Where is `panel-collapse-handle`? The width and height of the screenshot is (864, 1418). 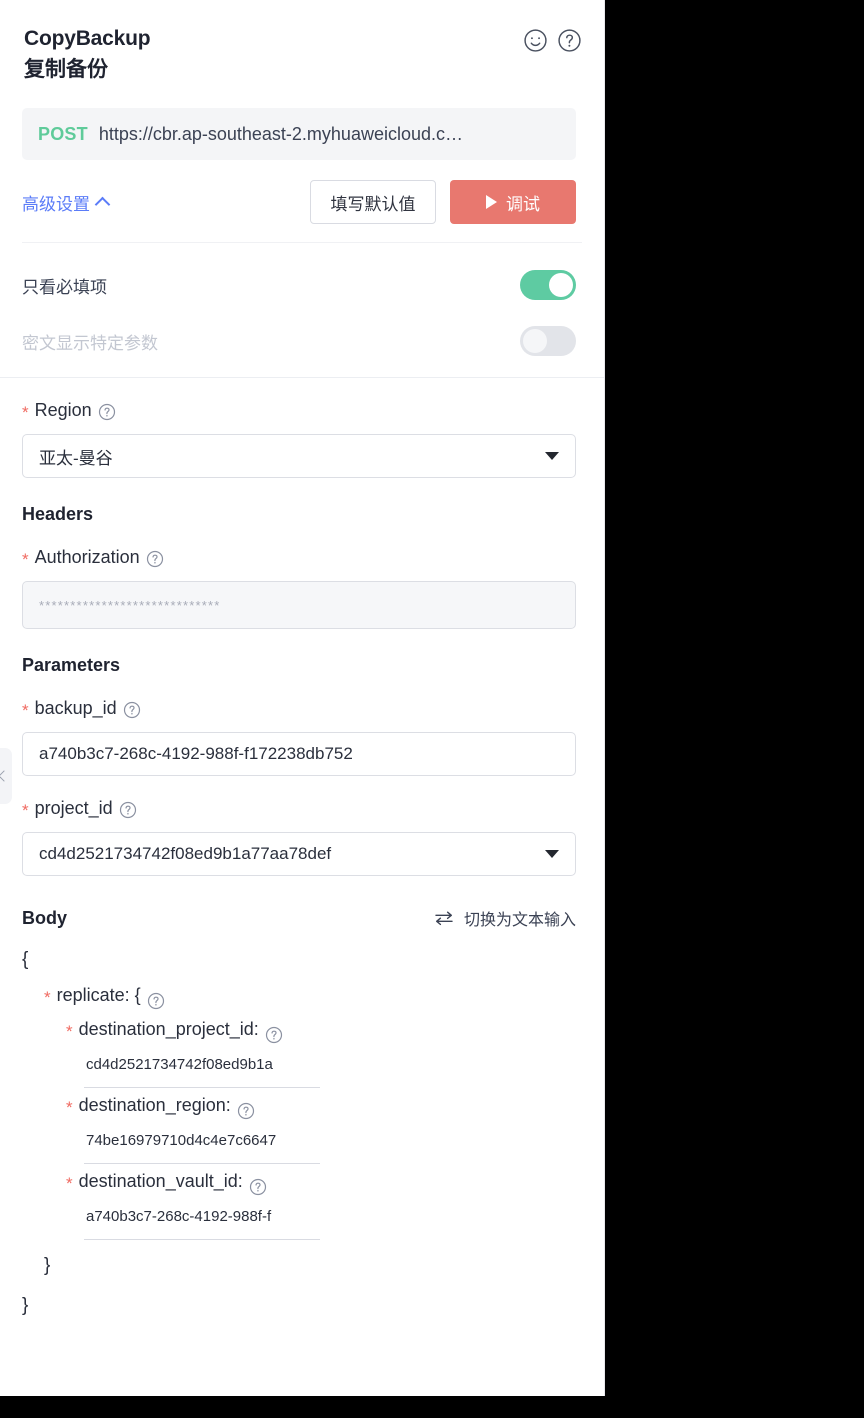
panel-collapse-handle is located at coordinates (6, 776).